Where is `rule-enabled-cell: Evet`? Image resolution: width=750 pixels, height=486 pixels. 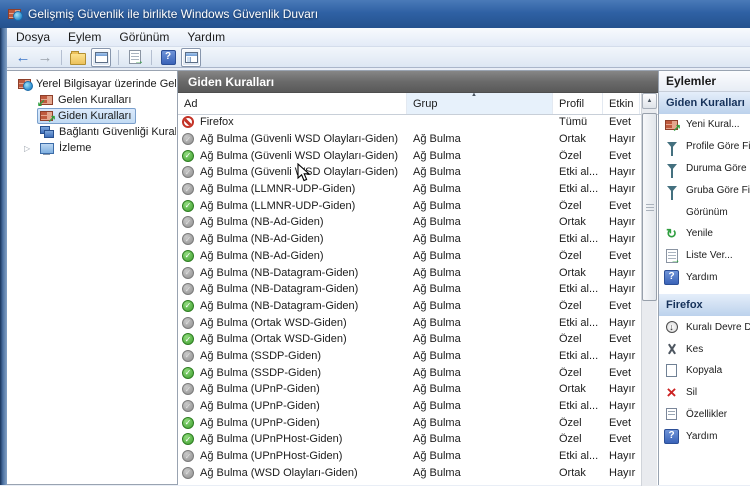
rule-enabled-cell: Evet is located at coordinates (620, 305).